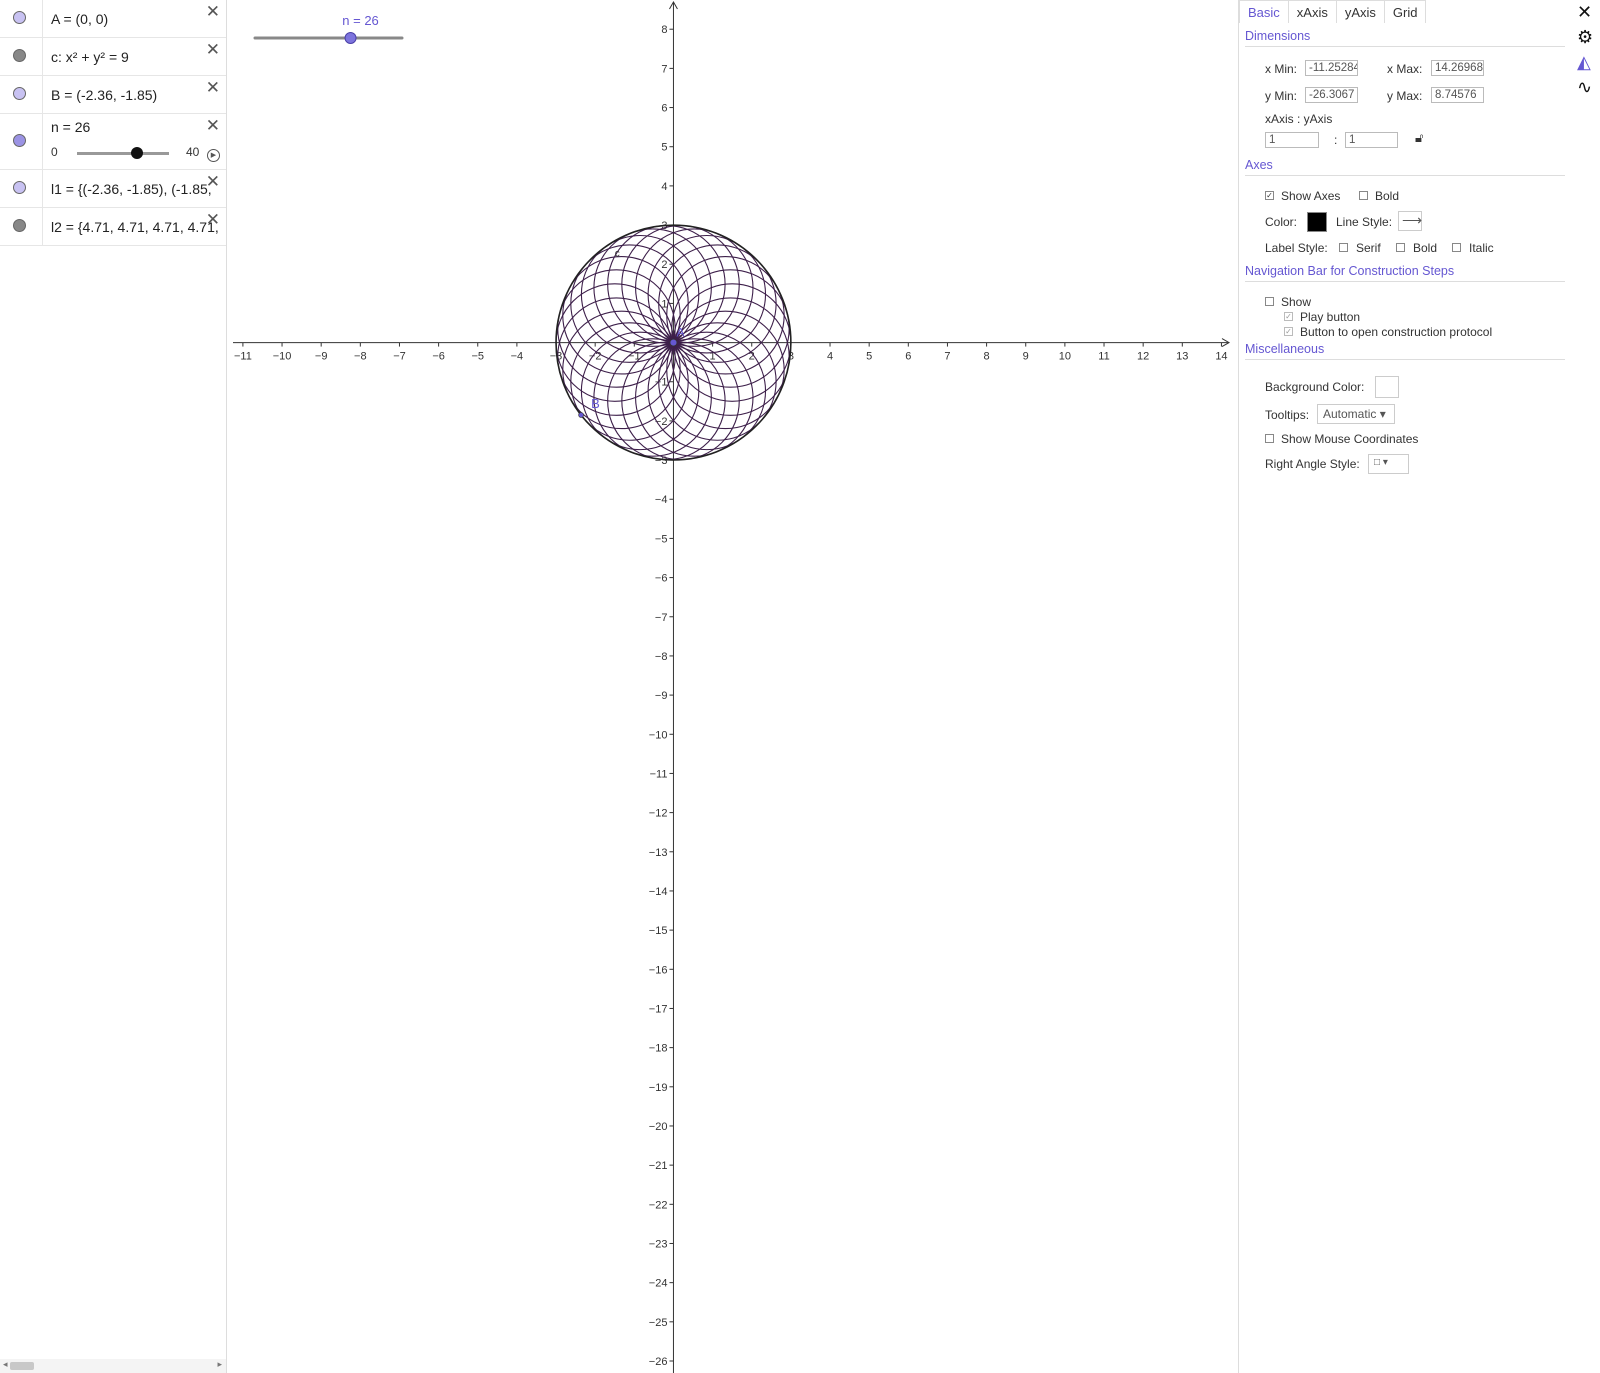 The height and width of the screenshot is (1373, 1600). What do you see at coordinates (1269, 195) in the screenshot?
I see `show-axes-checkbox: ✓` at bounding box center [1269, 195].